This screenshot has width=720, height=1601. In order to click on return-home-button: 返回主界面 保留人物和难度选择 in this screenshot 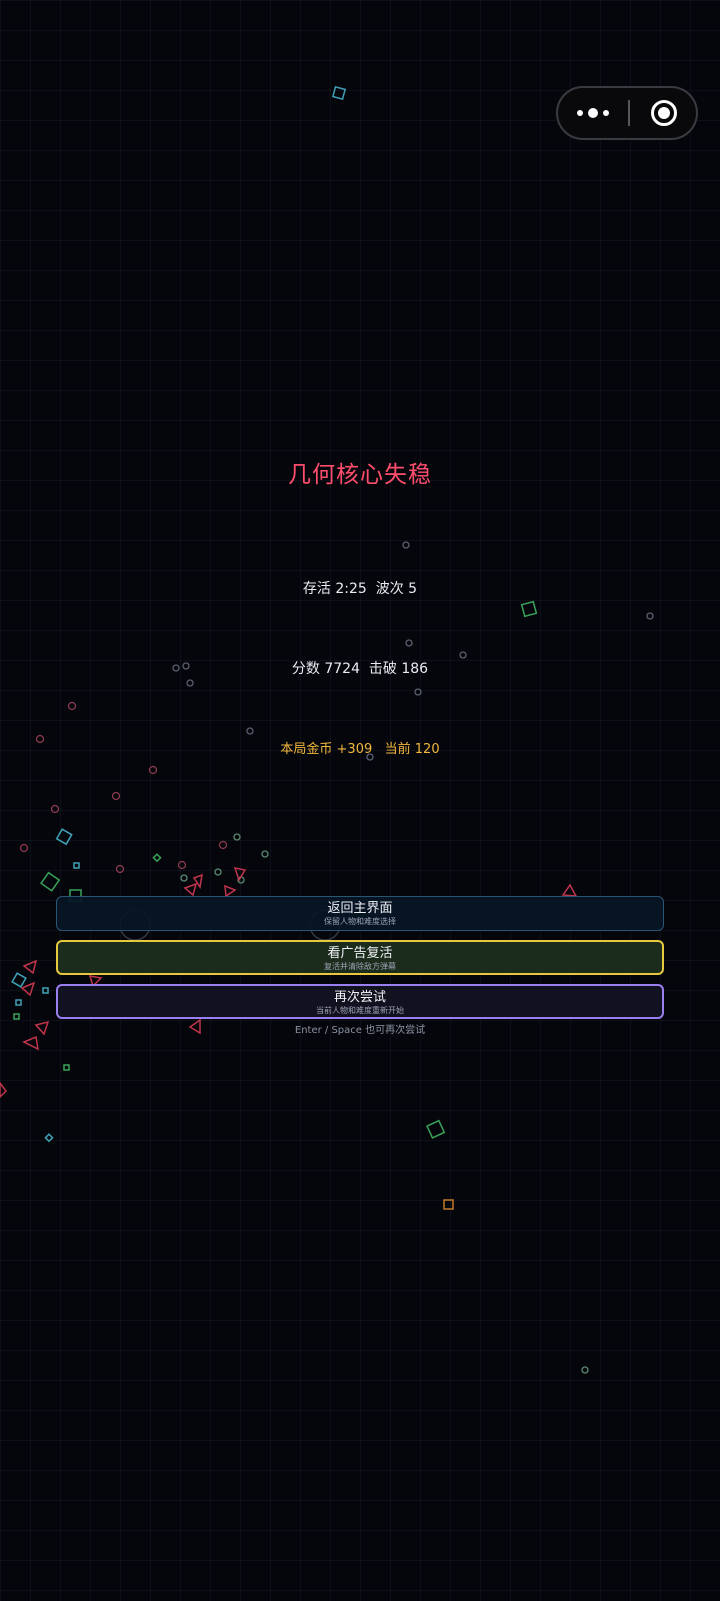, I will do `click(360, 913)`.